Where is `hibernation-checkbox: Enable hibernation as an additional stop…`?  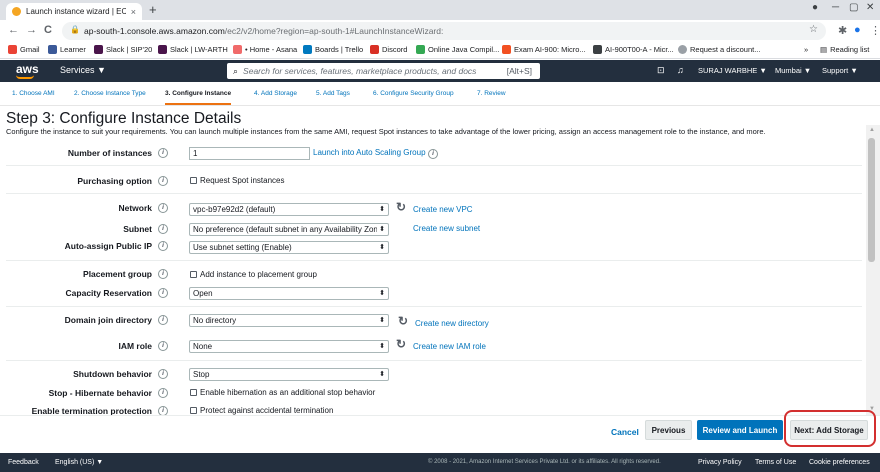 hibernation-checkbox: Enable hibernation as an additional stop… is located at coordinates (282, 392).